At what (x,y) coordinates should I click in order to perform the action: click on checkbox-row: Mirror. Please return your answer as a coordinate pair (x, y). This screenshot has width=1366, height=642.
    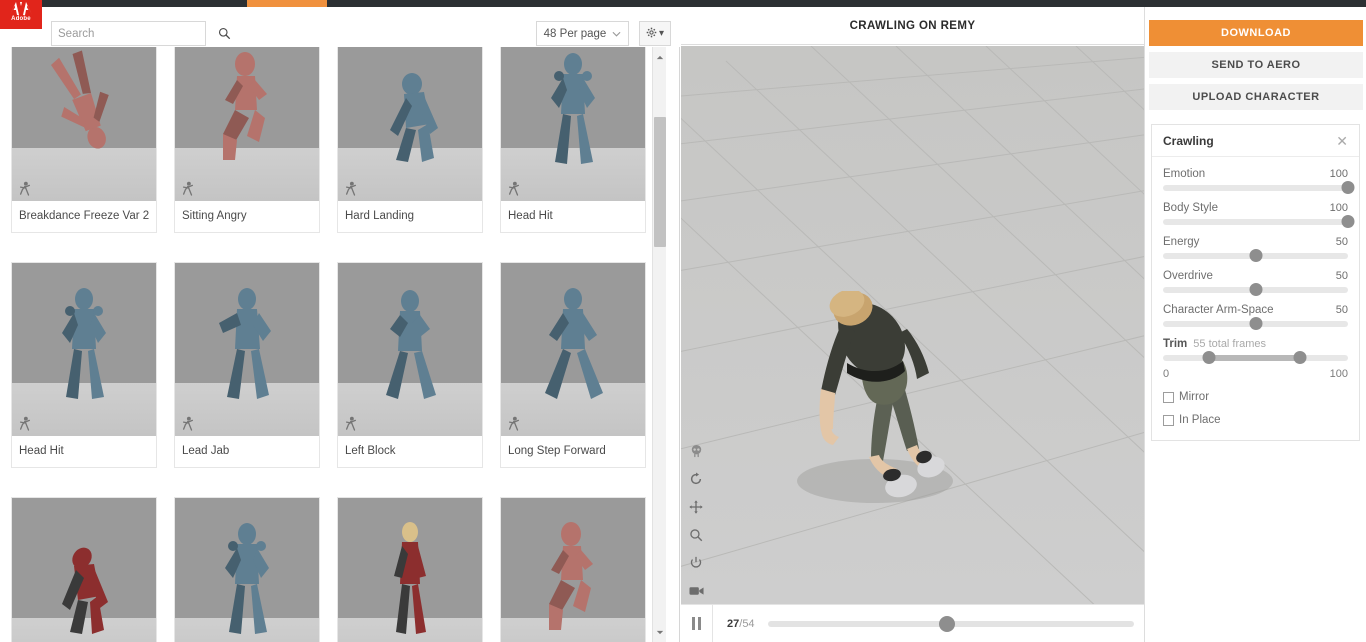
    Looking at the image, I should click on (1255, 397).